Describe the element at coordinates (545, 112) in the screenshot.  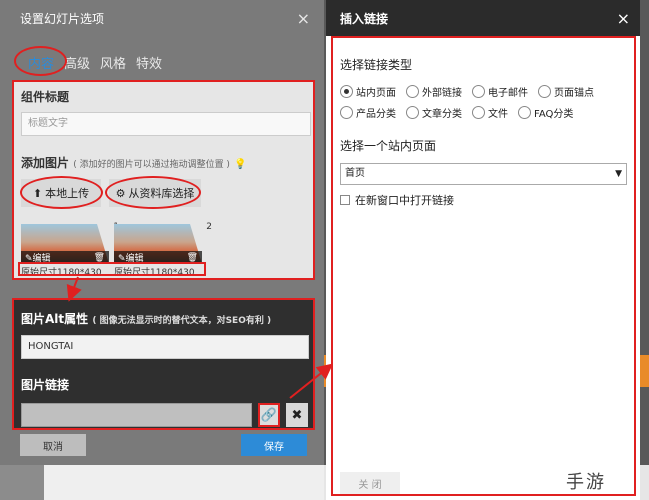
I see `radio-faq-category: FAQ分类` at that location.